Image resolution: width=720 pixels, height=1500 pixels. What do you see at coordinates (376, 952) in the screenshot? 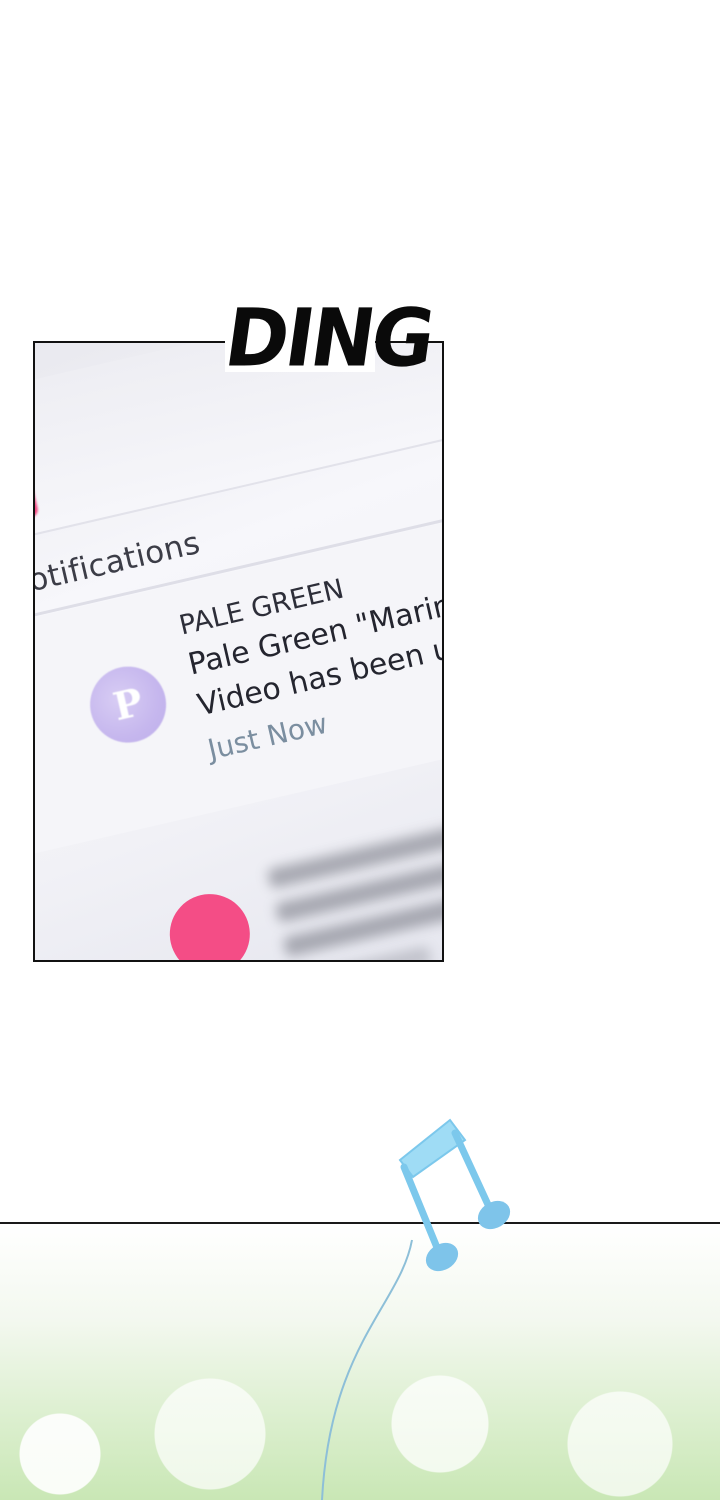
I see `blurred-text-line` at bounding box center [376, 952].